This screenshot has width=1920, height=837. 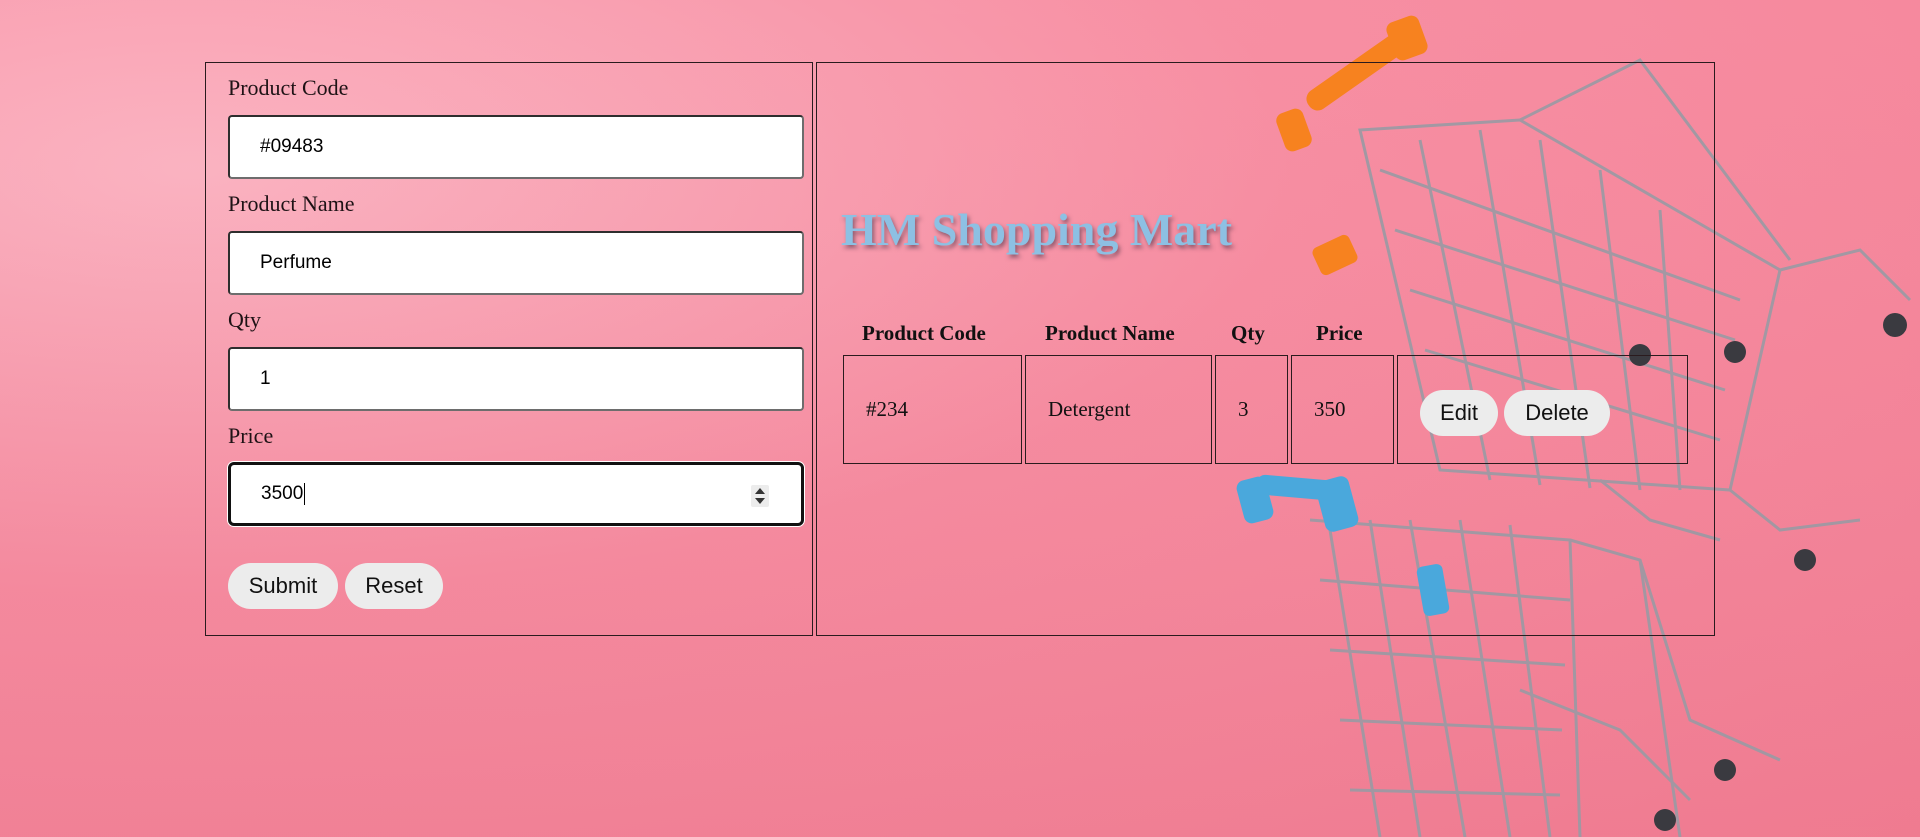 I want to click on product-name-input: Perfume, so click(x=516, y=263).